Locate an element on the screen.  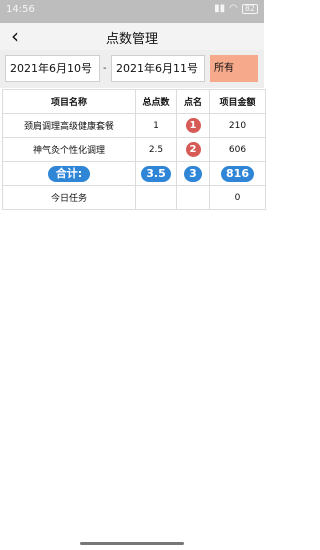
wifi-icon: ◠ is located at coordinates (233, 8).